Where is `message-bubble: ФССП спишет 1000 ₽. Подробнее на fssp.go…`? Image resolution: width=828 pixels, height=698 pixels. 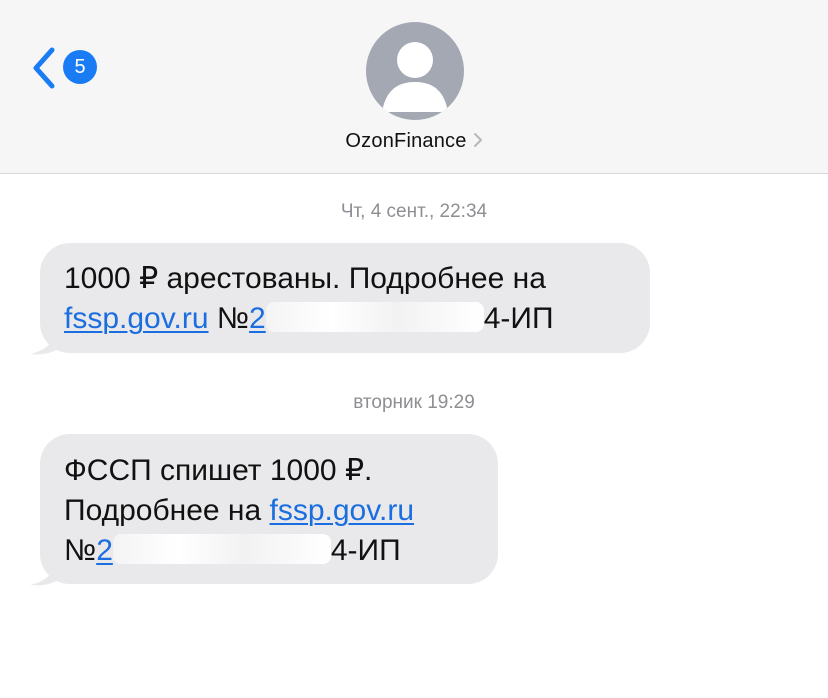 message-bubble: ФССП спишет 1000 ₽. Подробнее на fssp.go… is located at coordinates (269, 509).